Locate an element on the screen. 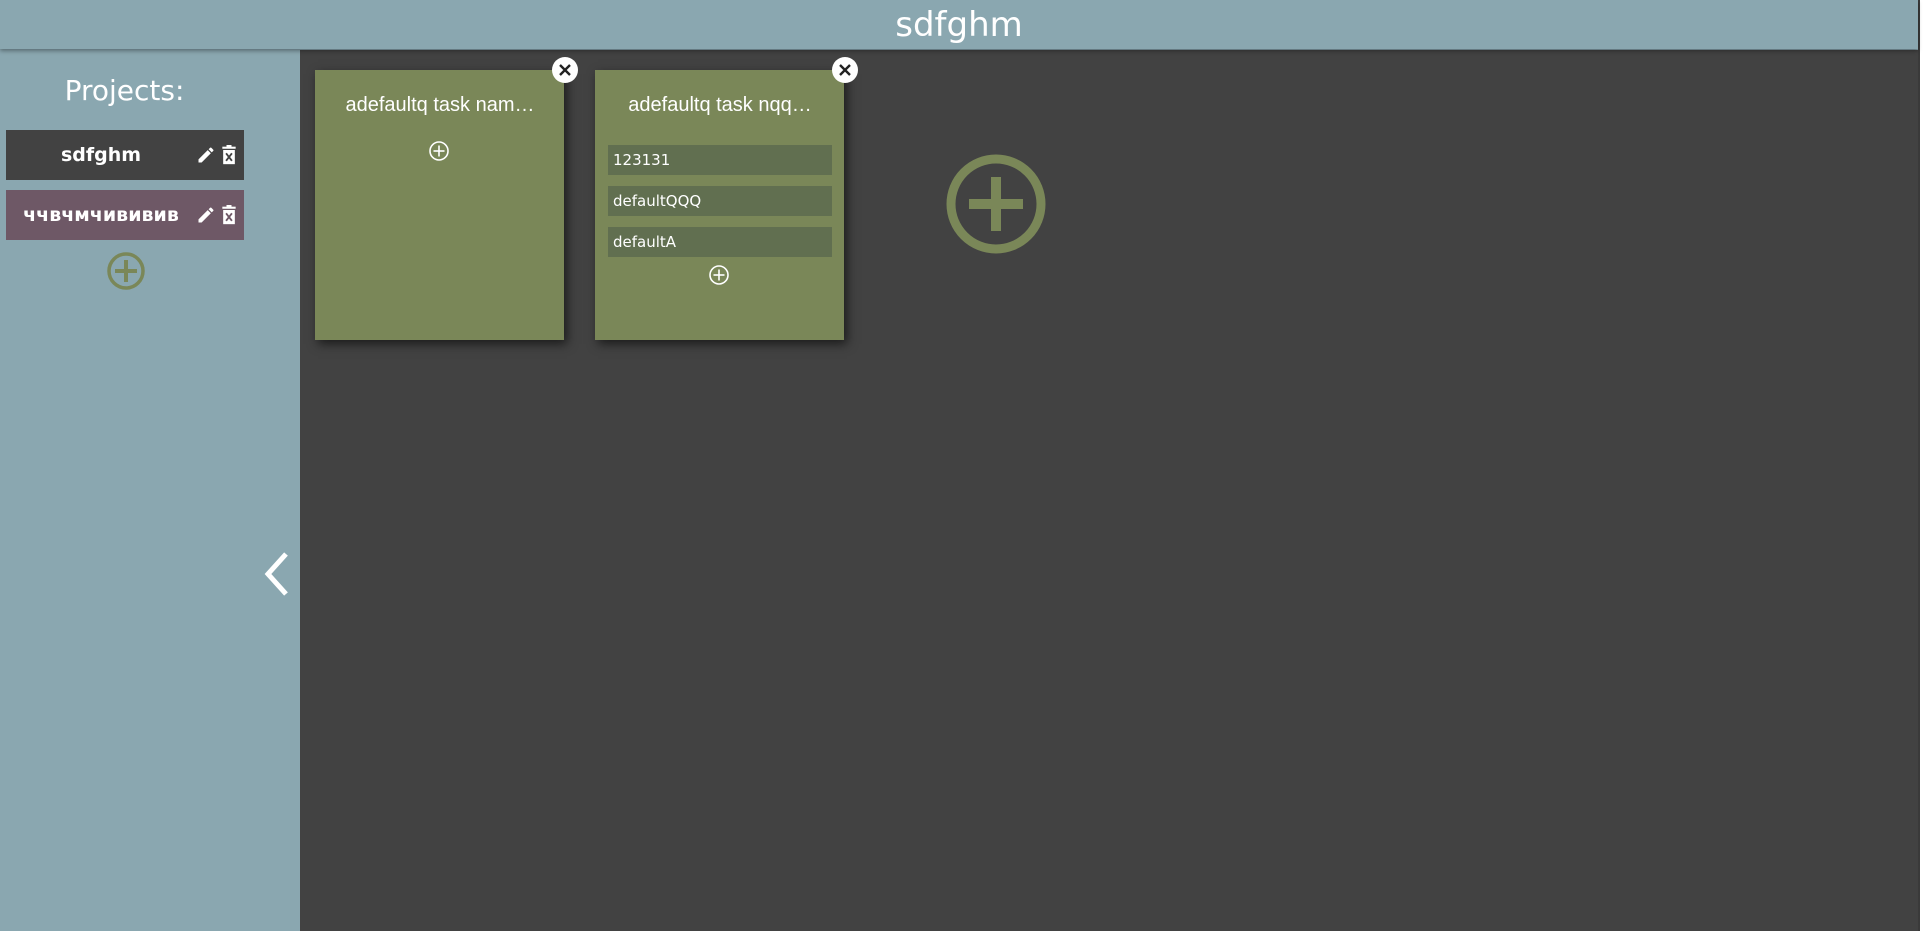 The image size is (1923, 931). project-name: sdfghm is located at coordinates (101, 155).